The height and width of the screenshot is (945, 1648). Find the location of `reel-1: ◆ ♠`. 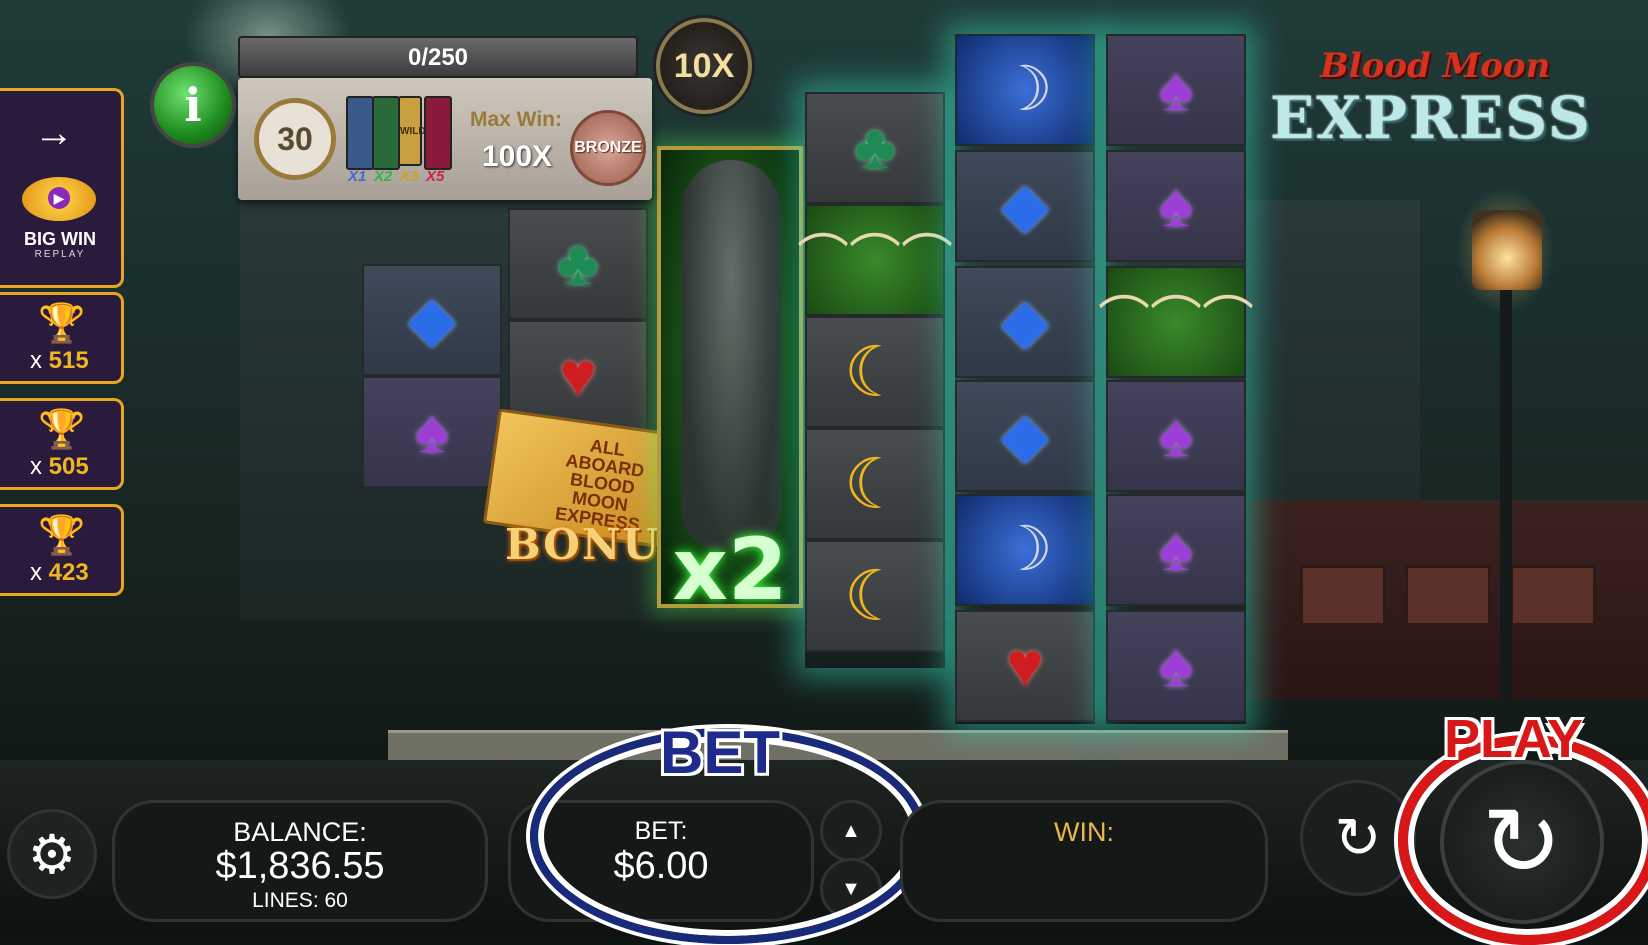

reel-1: ◆ ♠ is located at coordinates (432, 379).